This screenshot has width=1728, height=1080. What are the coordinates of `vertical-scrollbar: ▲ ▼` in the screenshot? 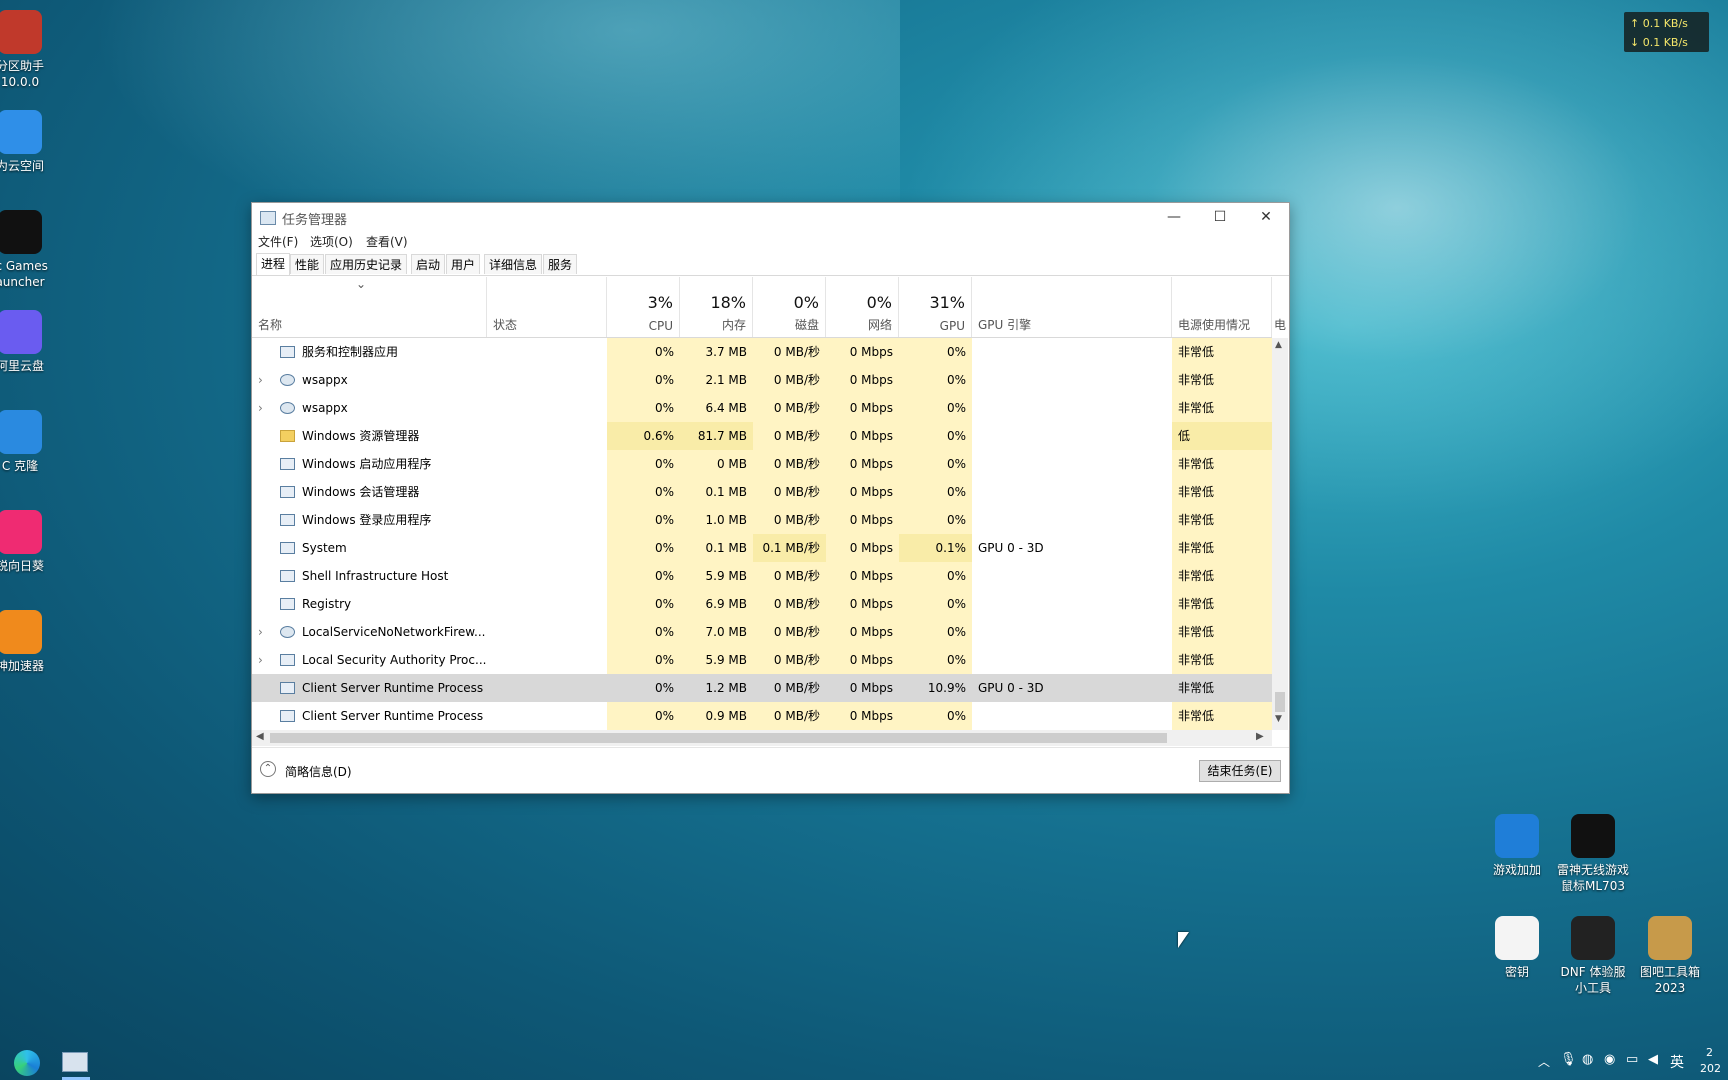 It's located at (1280, 534).